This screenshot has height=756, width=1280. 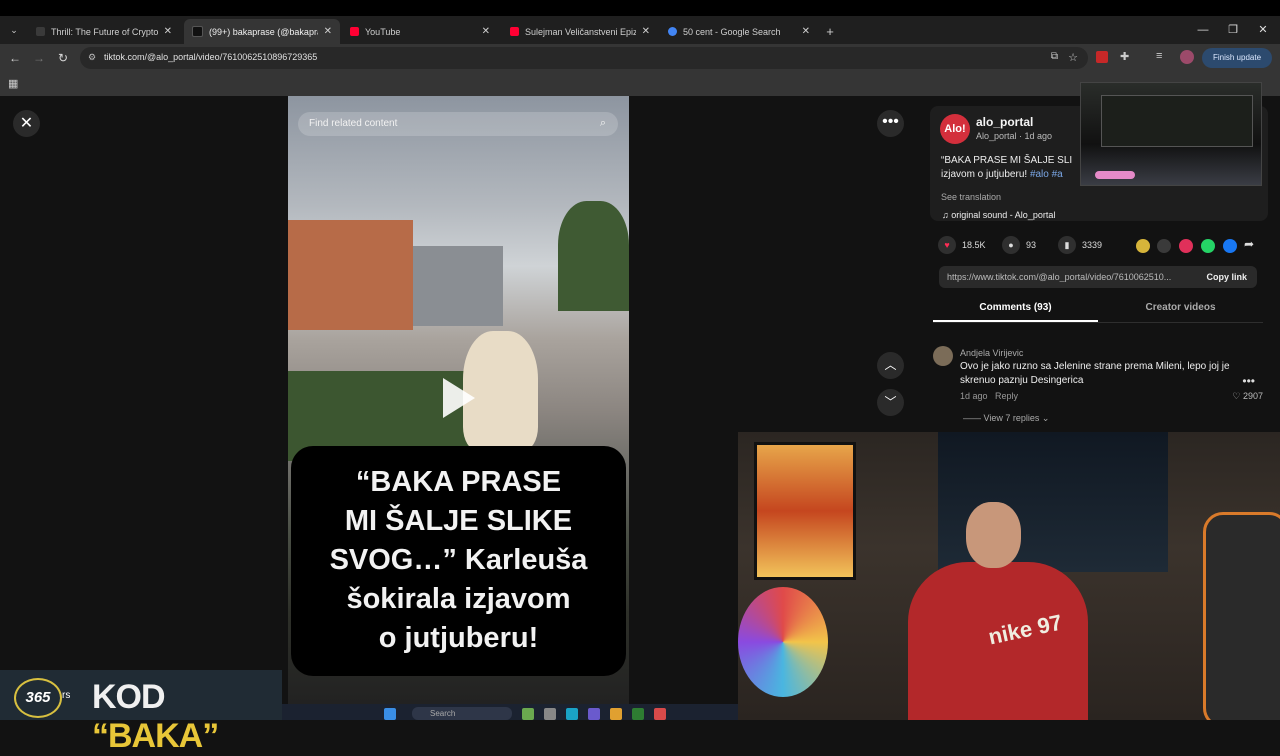 What do you see at coordinates (462, 713) in the screenshot?
I see `taskbar-search: Search` at bounding box center [462, 713].